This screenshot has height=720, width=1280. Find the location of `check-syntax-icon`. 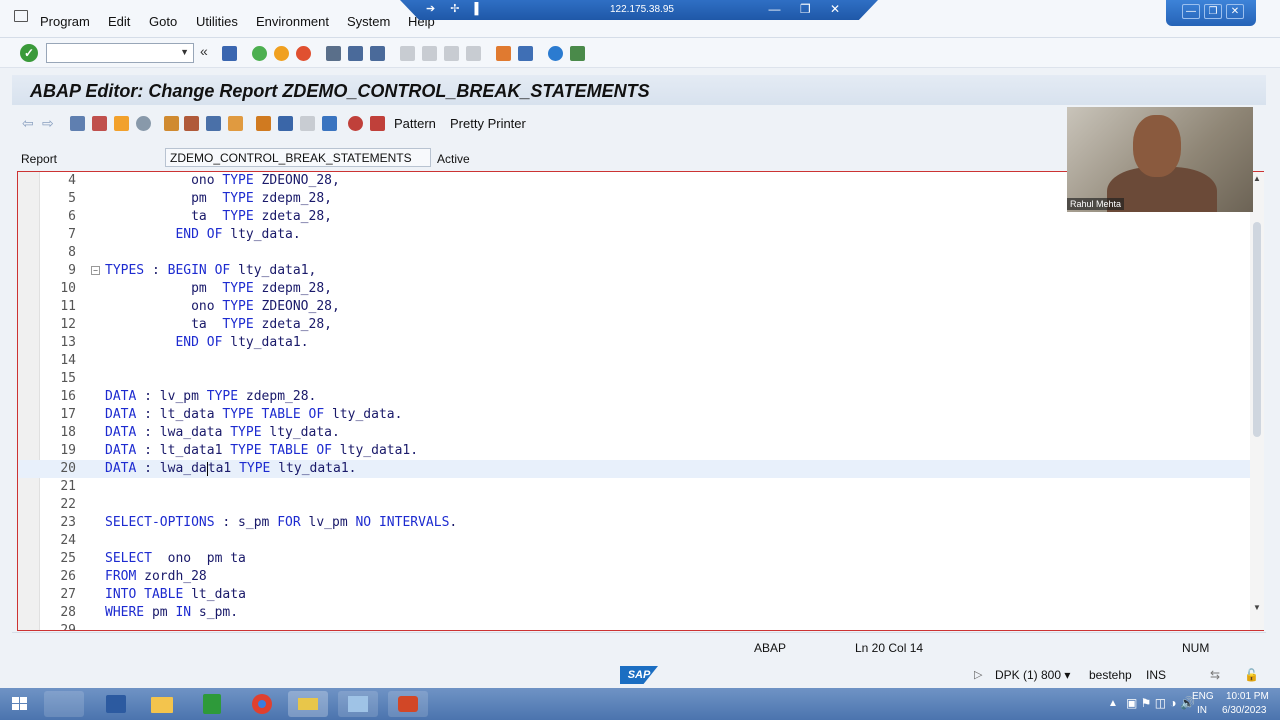

check-syntax-icon is located at coordinates (143, 123).